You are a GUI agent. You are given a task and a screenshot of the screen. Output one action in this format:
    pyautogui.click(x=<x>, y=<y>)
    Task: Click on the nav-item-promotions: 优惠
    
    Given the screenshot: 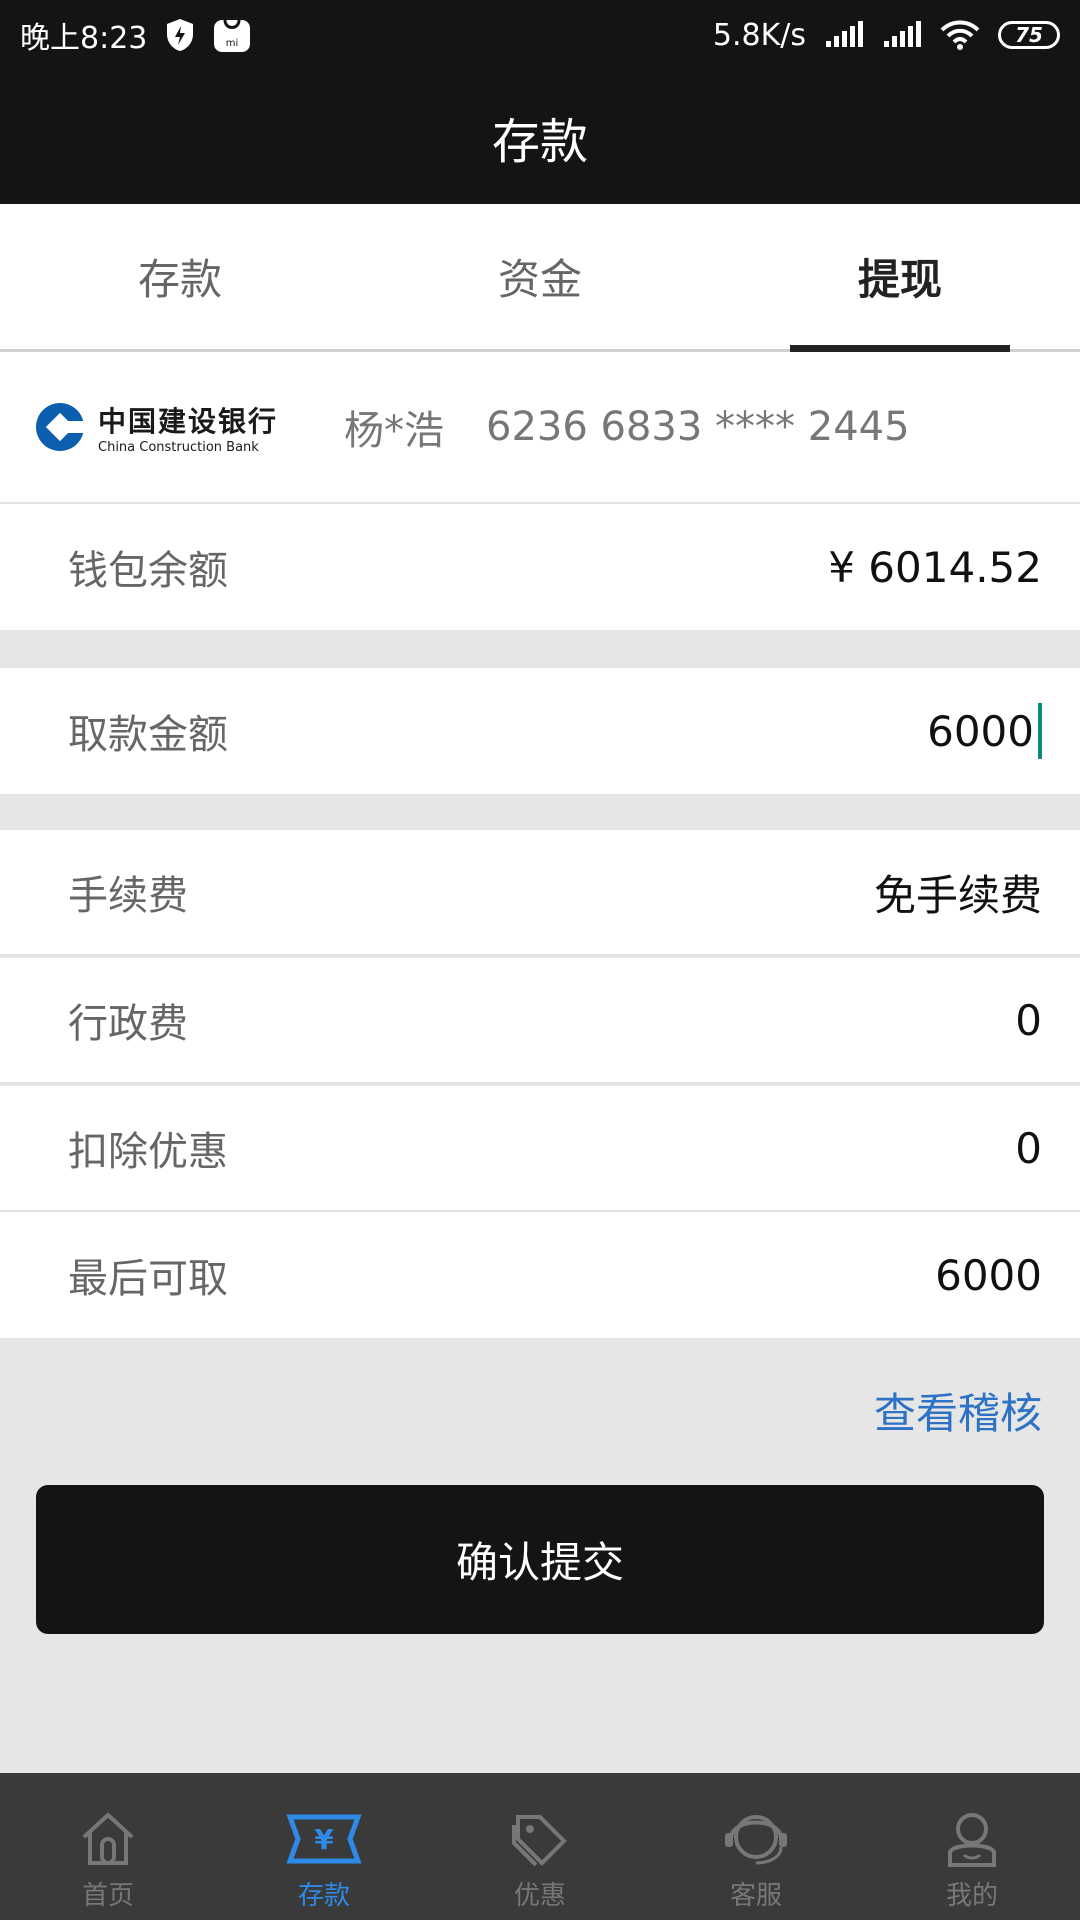 What is the action you would take?
    pyautogui.click(x=540, y=1846)
    